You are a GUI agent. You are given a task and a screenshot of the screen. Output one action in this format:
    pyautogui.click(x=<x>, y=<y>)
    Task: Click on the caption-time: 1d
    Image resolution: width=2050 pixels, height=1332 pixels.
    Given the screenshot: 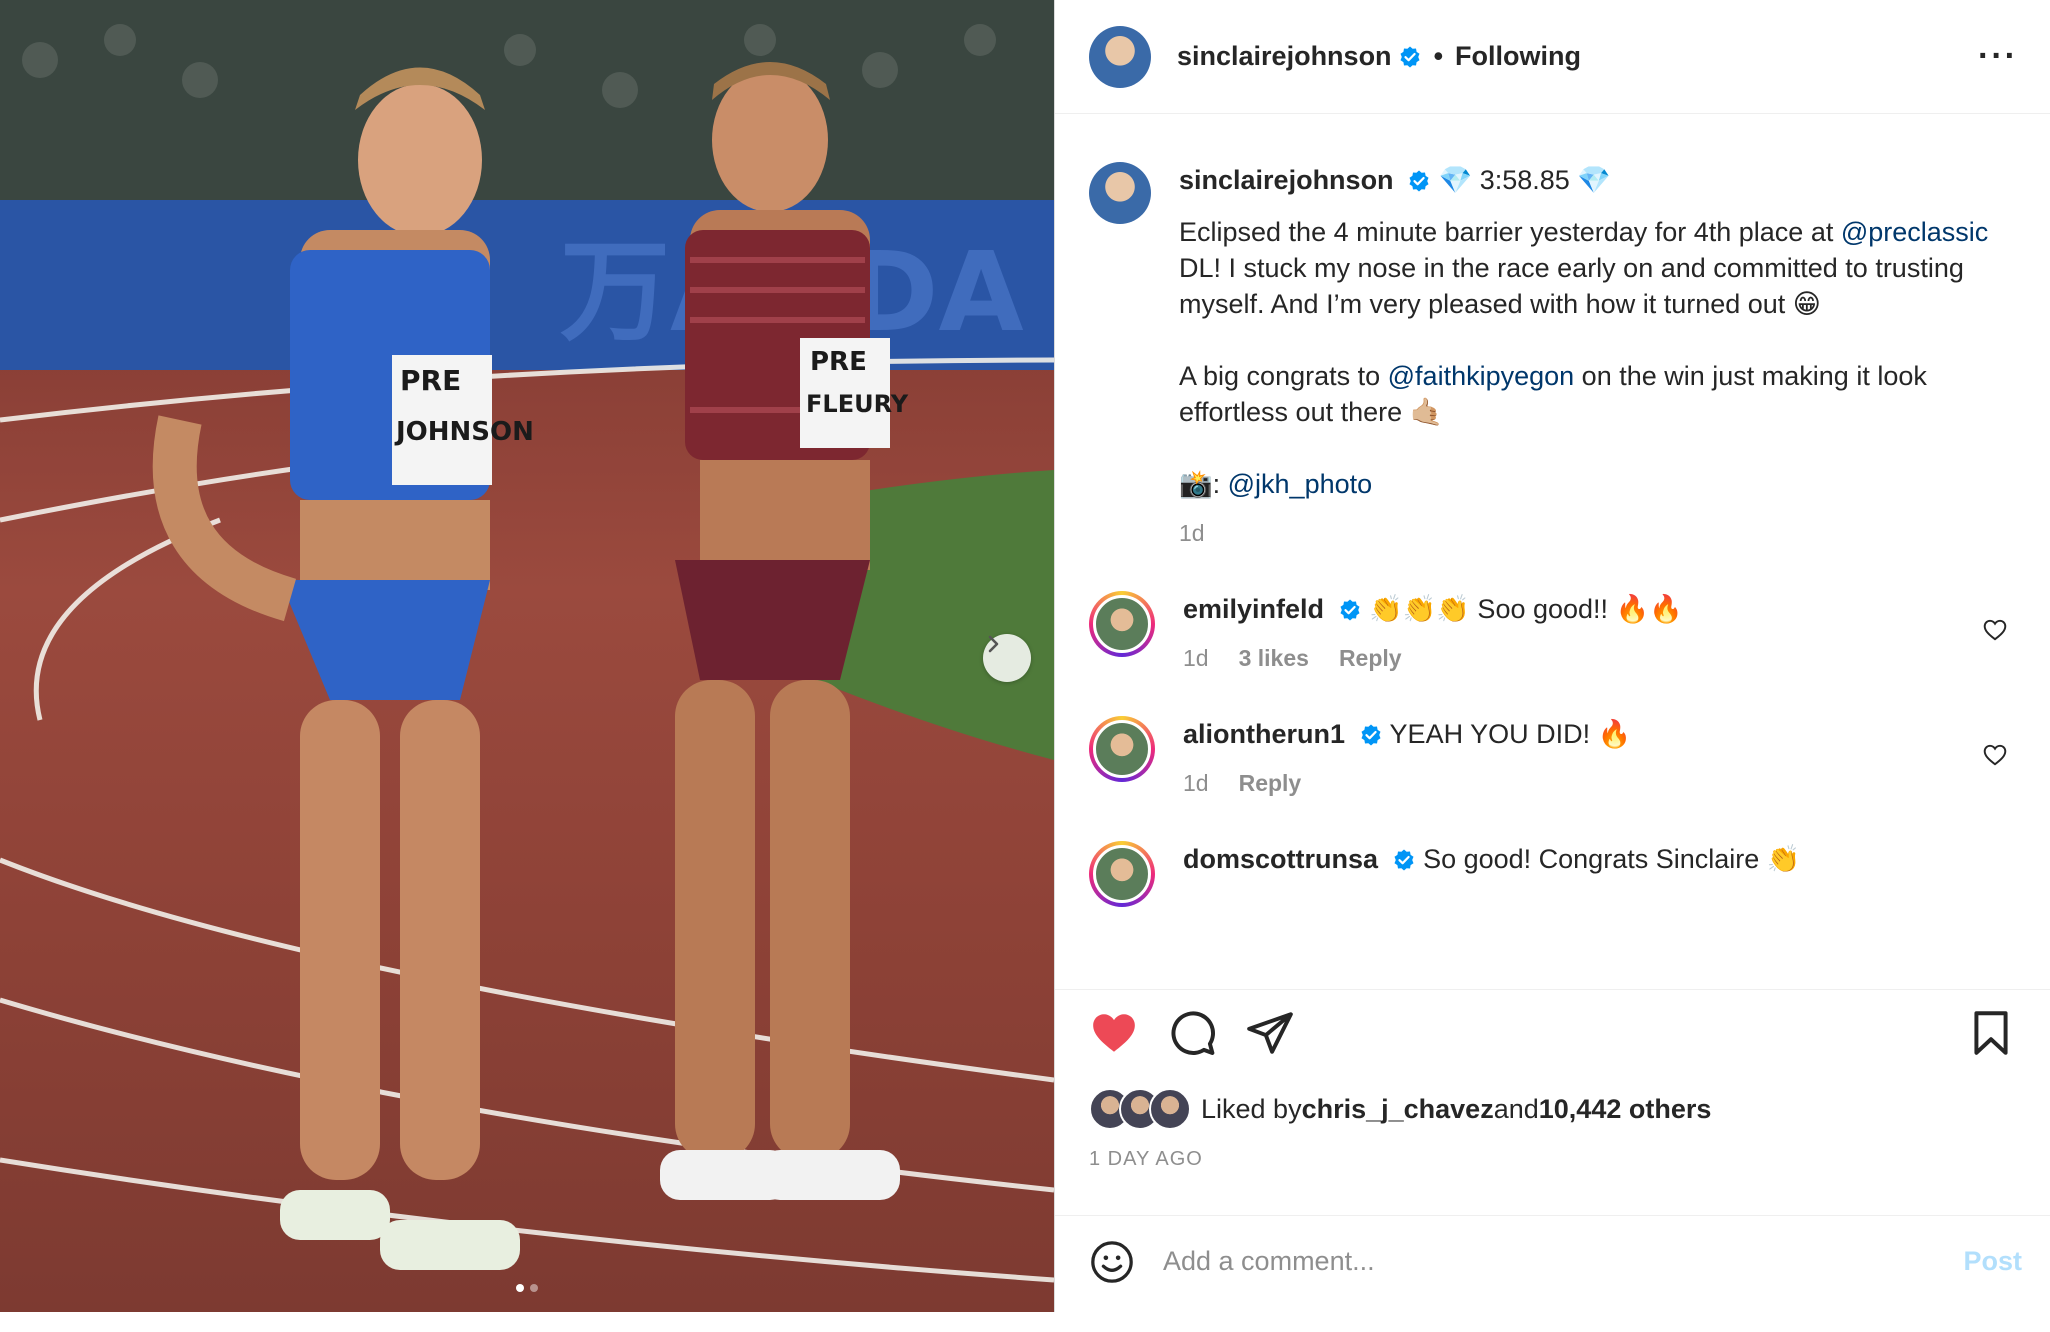 What is the action you would take?
    pyautogui.click(x=1192, y=533)
    